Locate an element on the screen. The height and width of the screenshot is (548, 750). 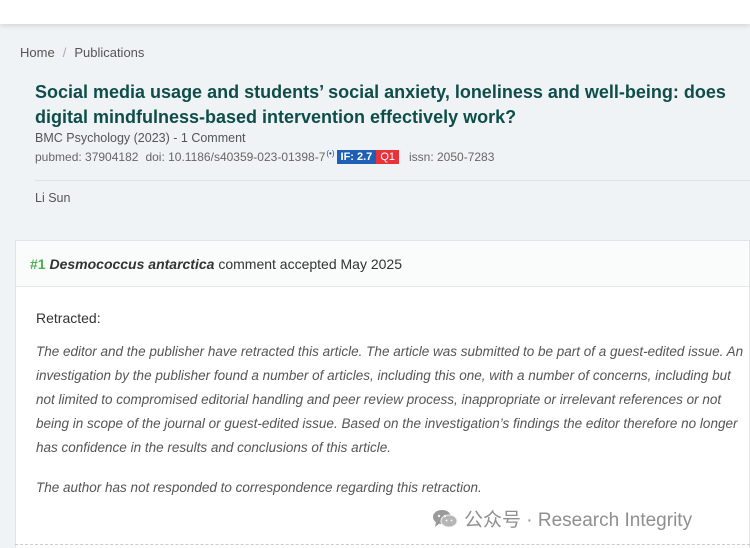
pubmed-id: pubmed: 37904182 is located at coordinates (87, 157).